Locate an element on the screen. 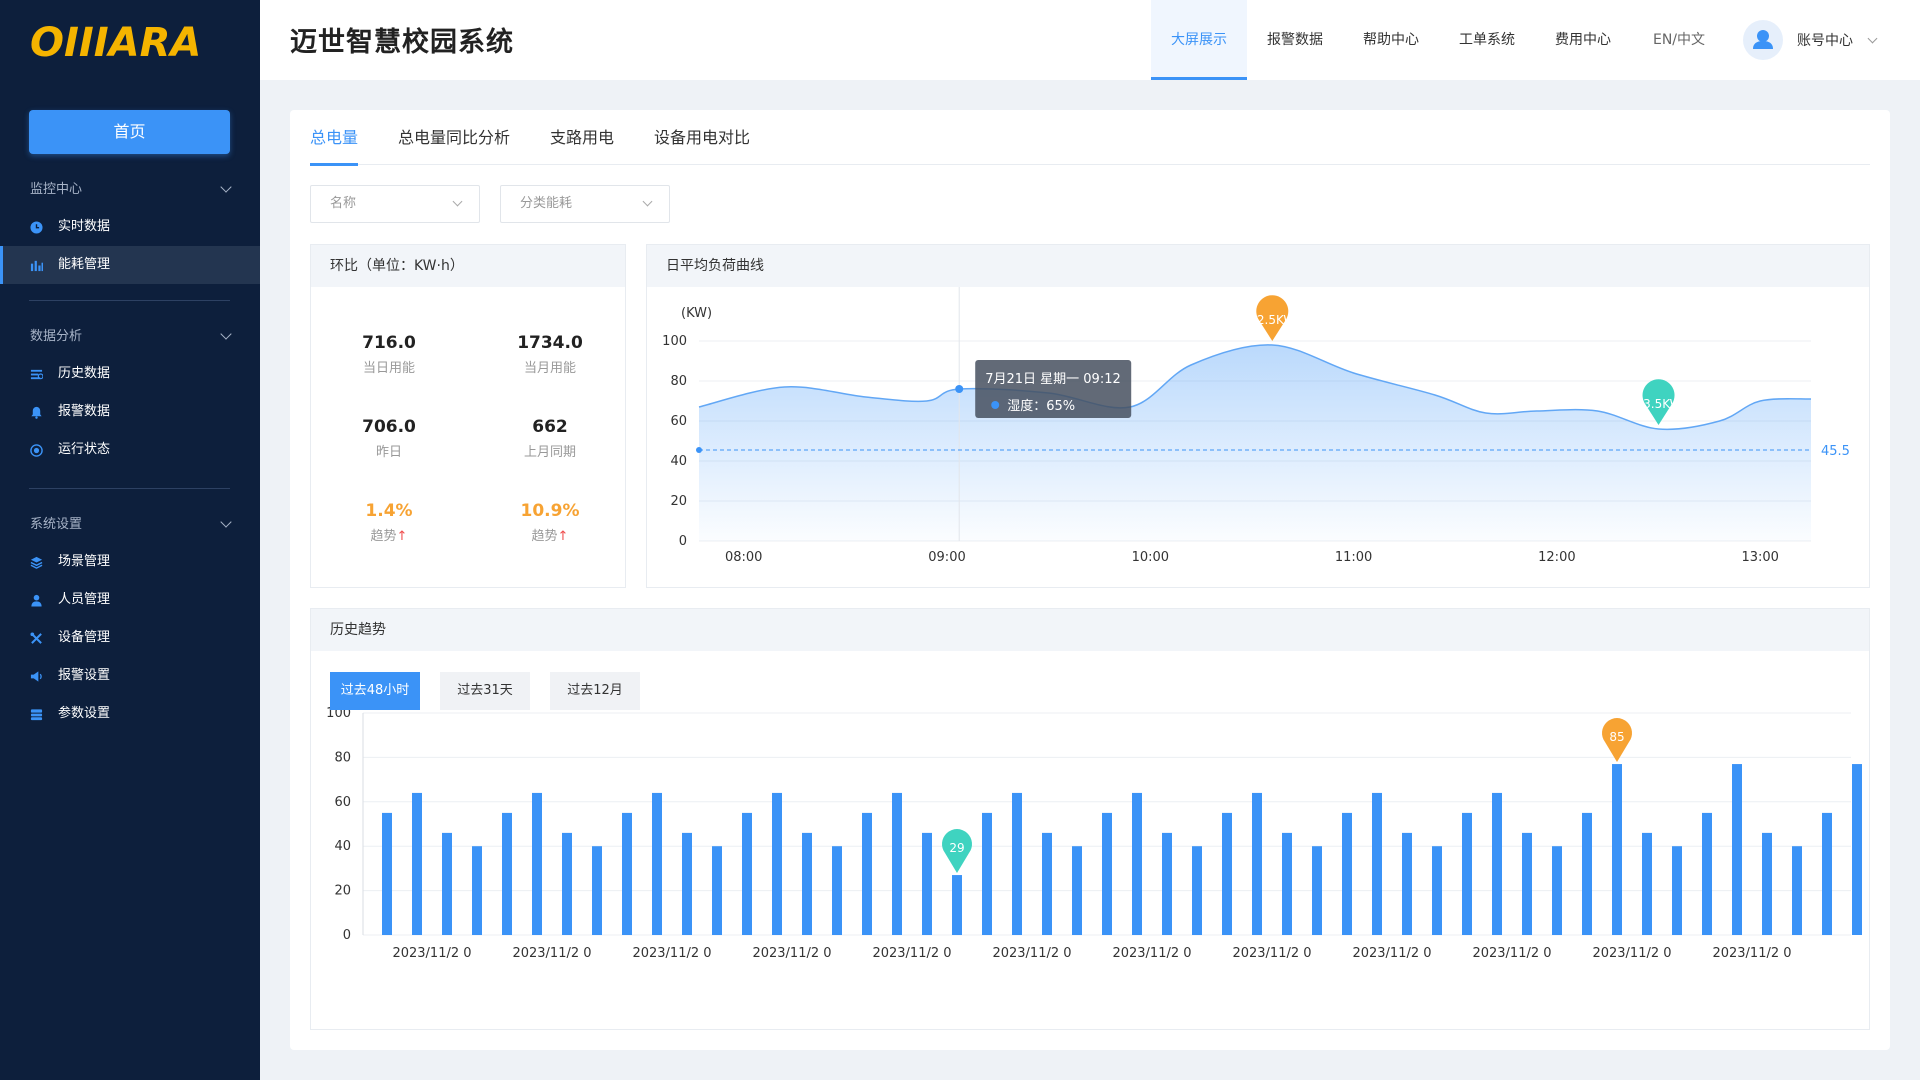 The height and width of the screenshot is (1080, 1920). sidebar-item-staff: 人员管理 is located at coordinates (130, 600).